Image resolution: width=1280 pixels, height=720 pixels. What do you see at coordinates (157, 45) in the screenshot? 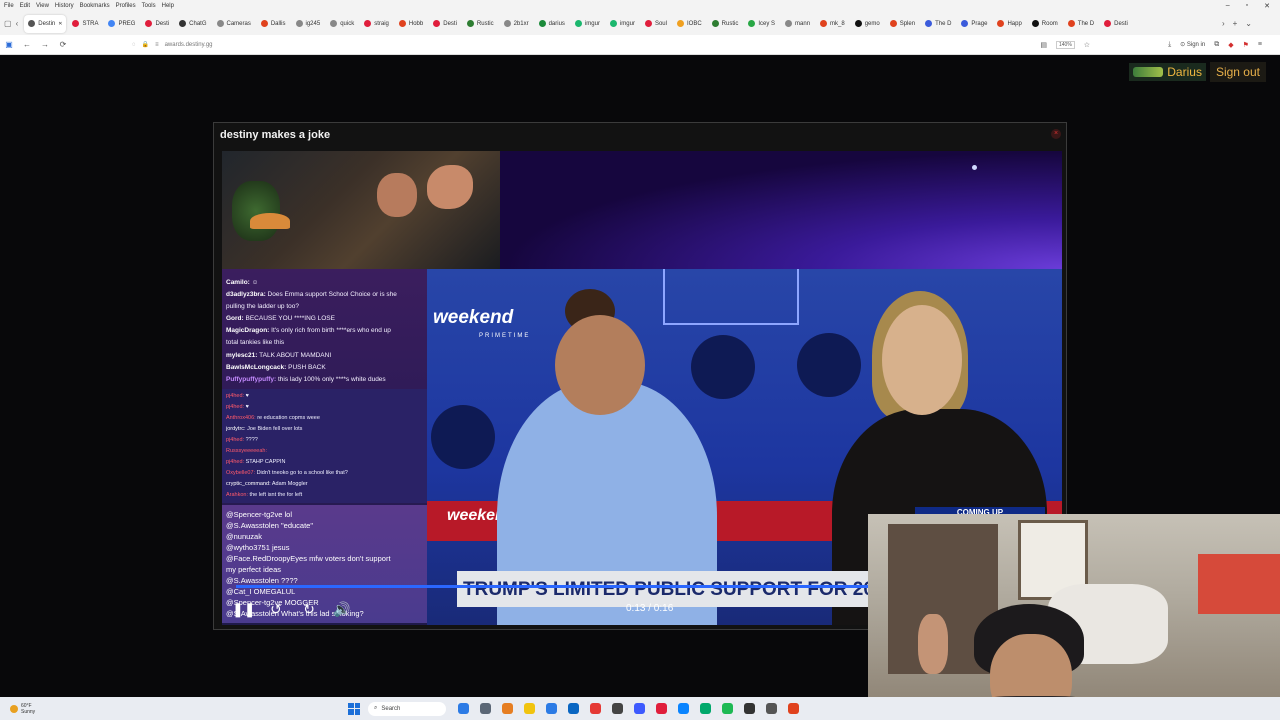
I see `page-info-icon: ≡` at bounding box center [157, 45].